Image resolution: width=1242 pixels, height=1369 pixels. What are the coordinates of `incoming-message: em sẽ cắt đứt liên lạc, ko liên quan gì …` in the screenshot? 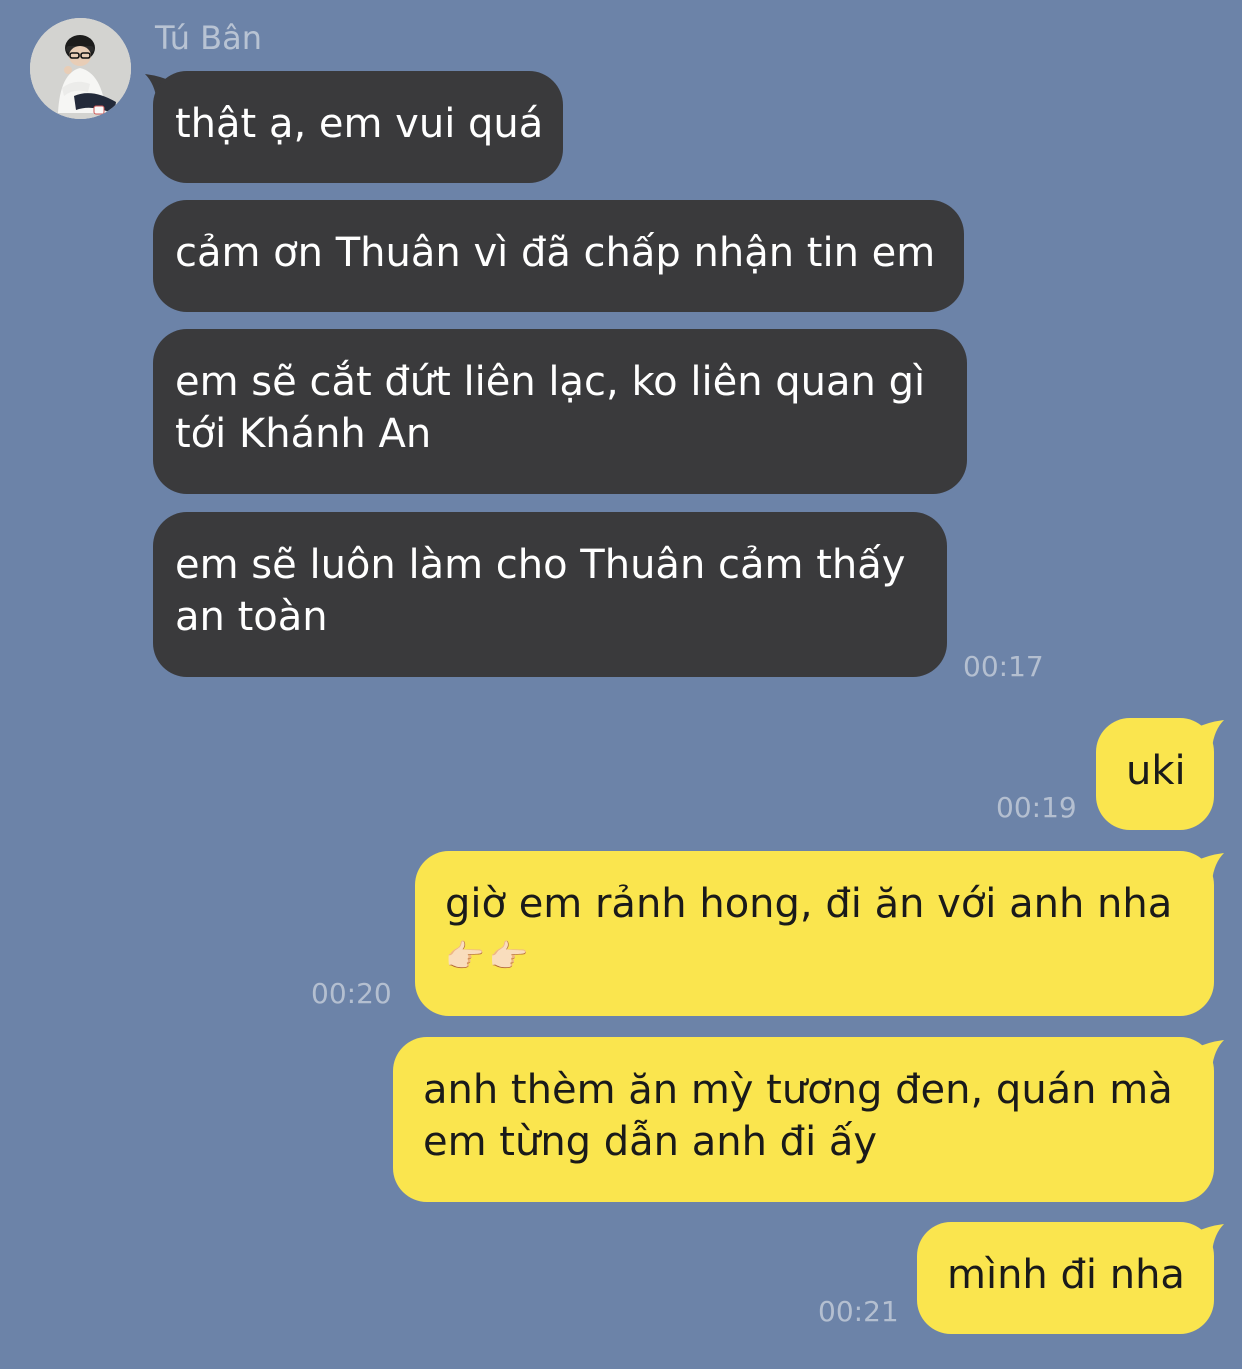 It's located at (560, 411).